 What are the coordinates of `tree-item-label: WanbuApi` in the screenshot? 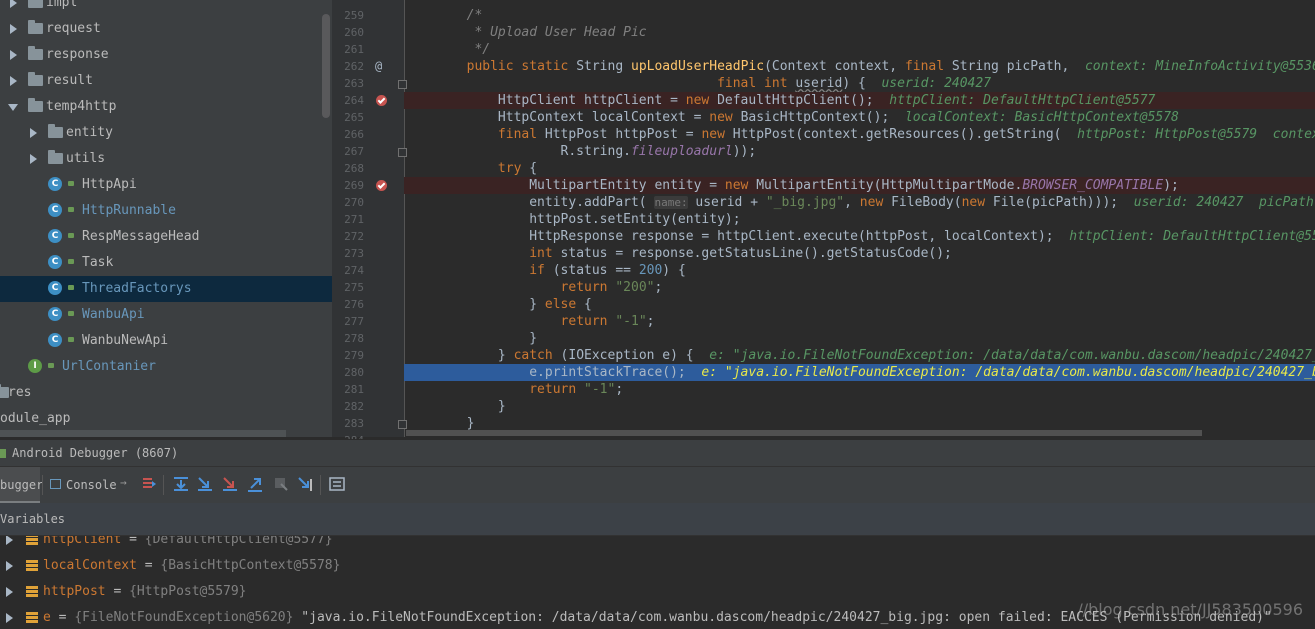 It's located at (113, 314).